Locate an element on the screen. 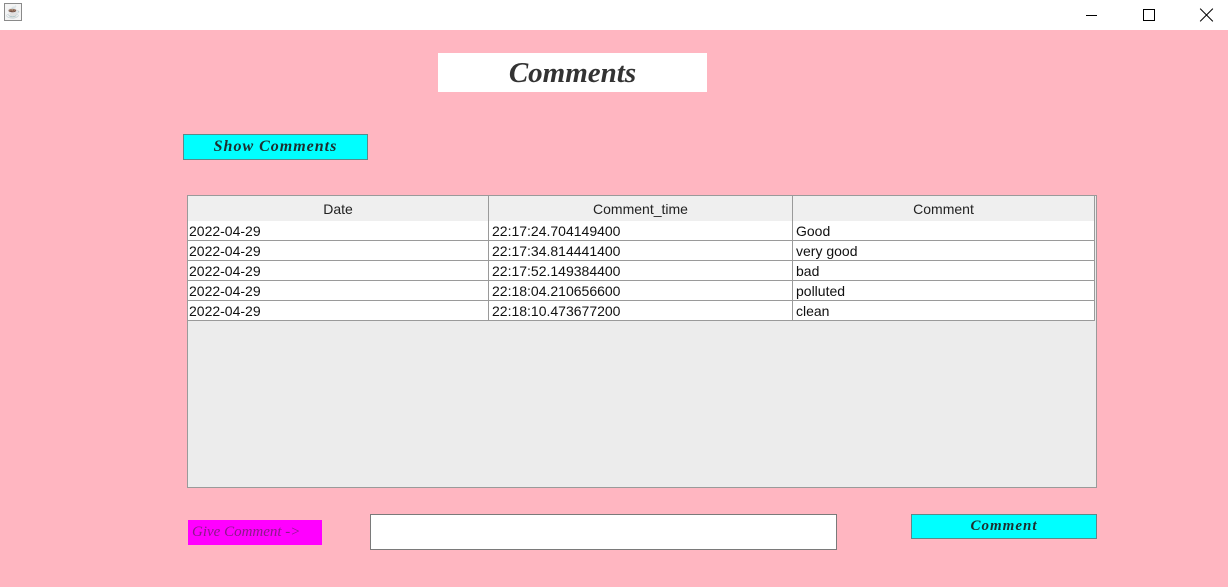 This screenshot has height=587, width=1228. give-comment-label: Give Comment -> is located at coordinates (255, 532).